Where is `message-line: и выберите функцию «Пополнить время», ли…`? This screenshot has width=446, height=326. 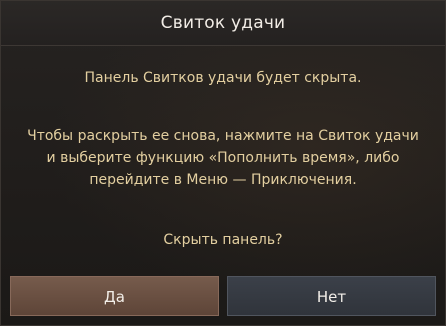 message-line: и выберите функцию «Пополнить время», ли… is located at coordinates (223, 158).